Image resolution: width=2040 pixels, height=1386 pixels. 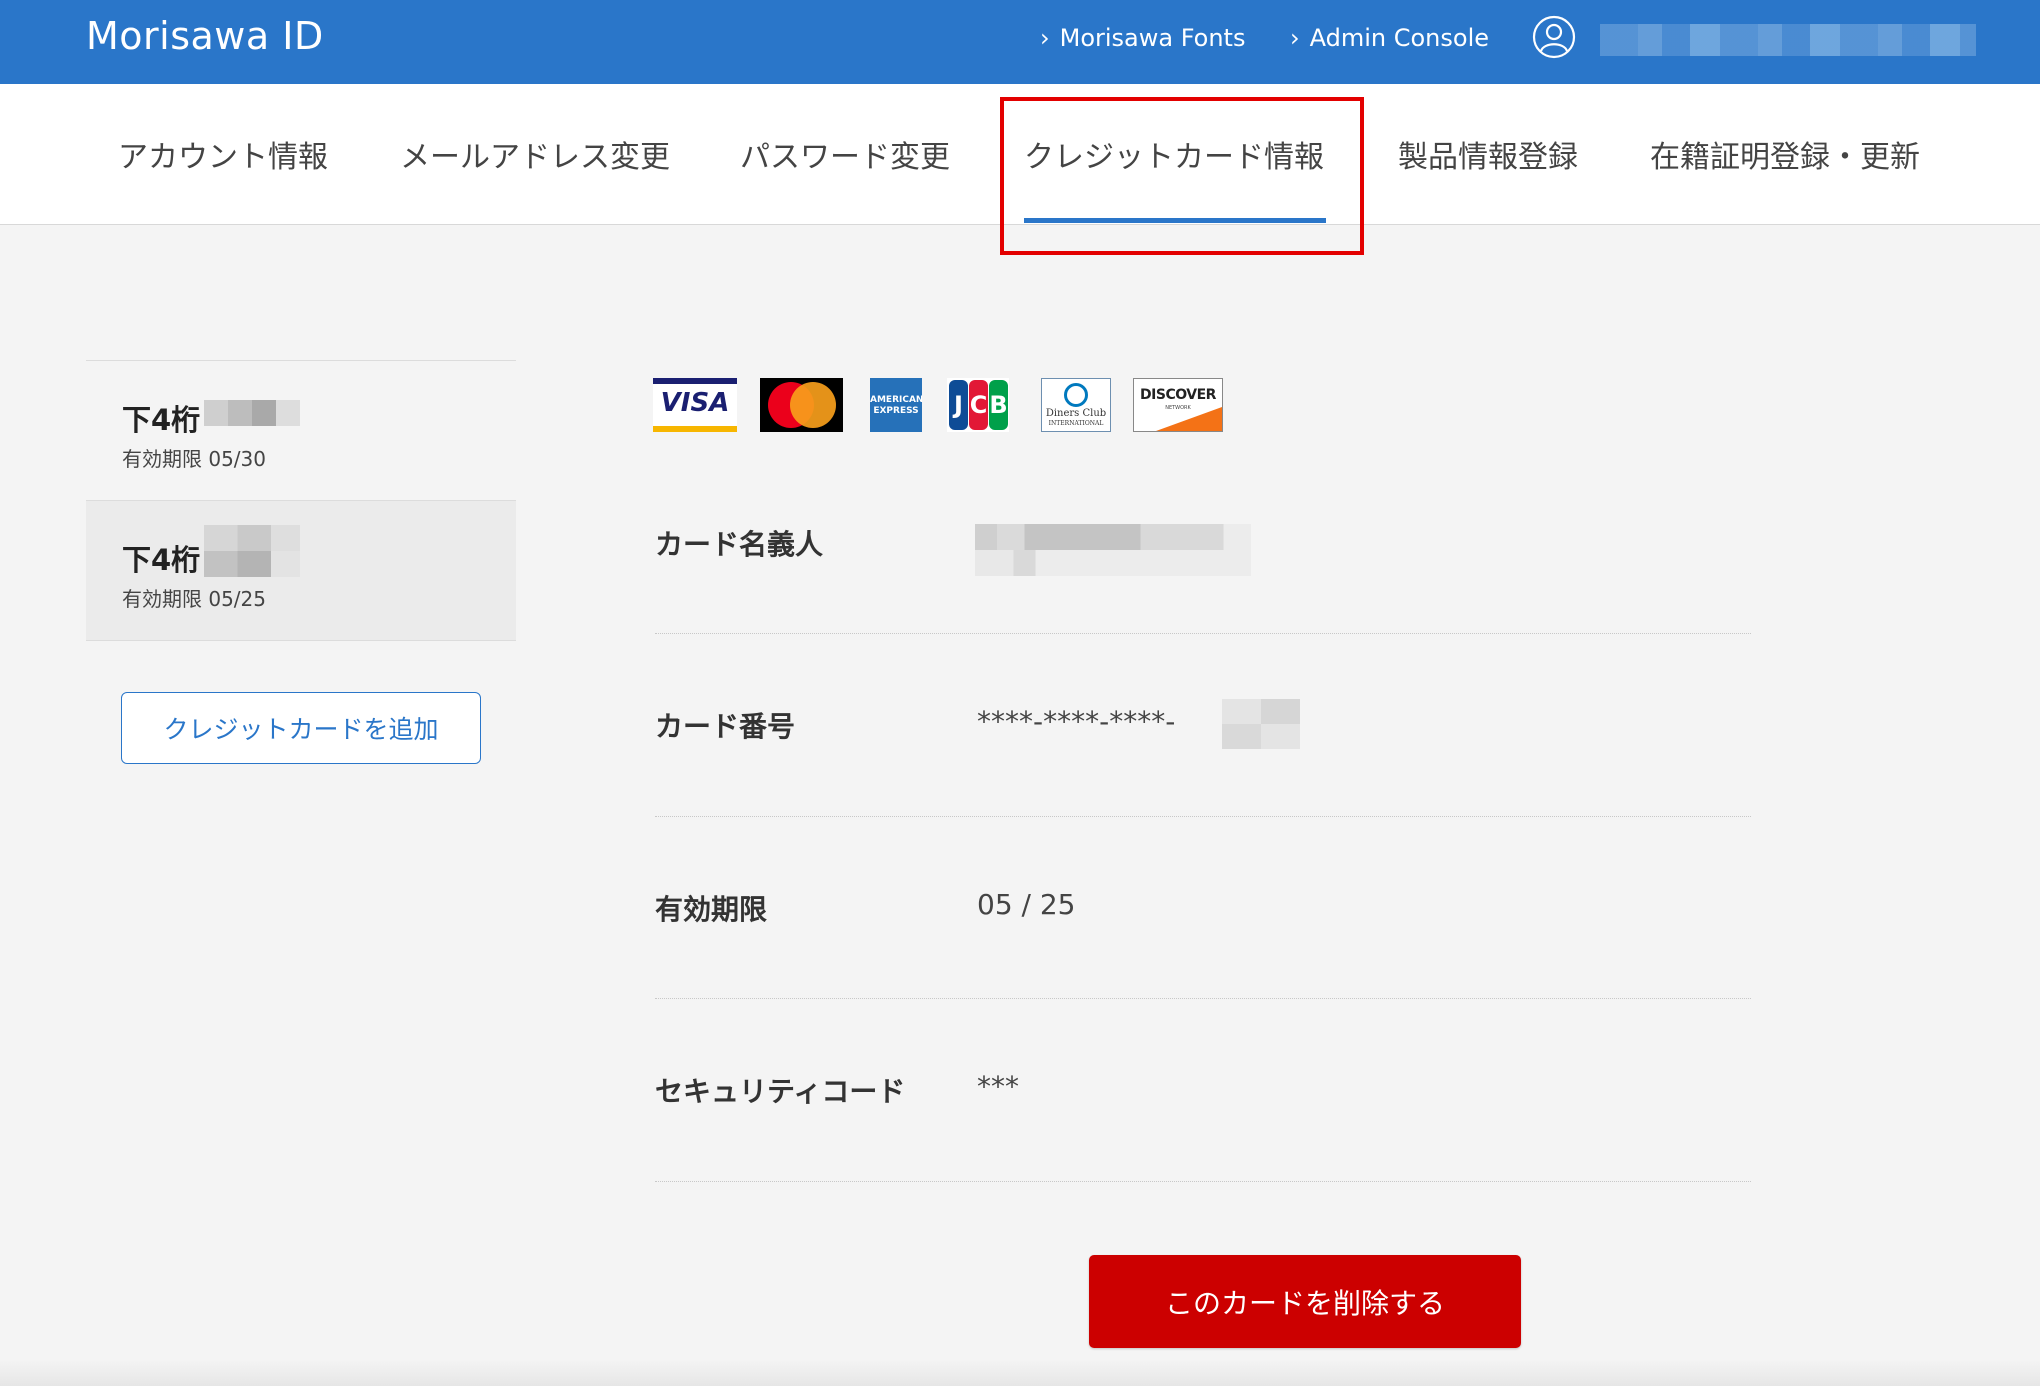 What do you see at coordinates (1305, 1301) in the screenshot?
I see `delete-card-button: このカードを削除する` at bounding box center [1305, 1301].